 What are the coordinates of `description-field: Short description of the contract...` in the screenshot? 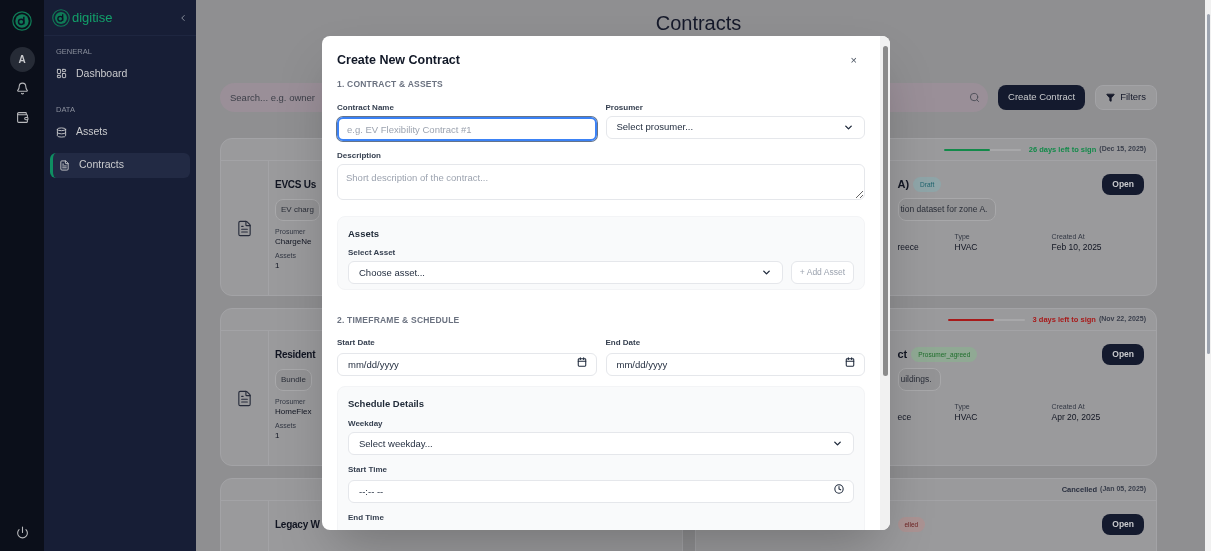 It's located at (601, 182).